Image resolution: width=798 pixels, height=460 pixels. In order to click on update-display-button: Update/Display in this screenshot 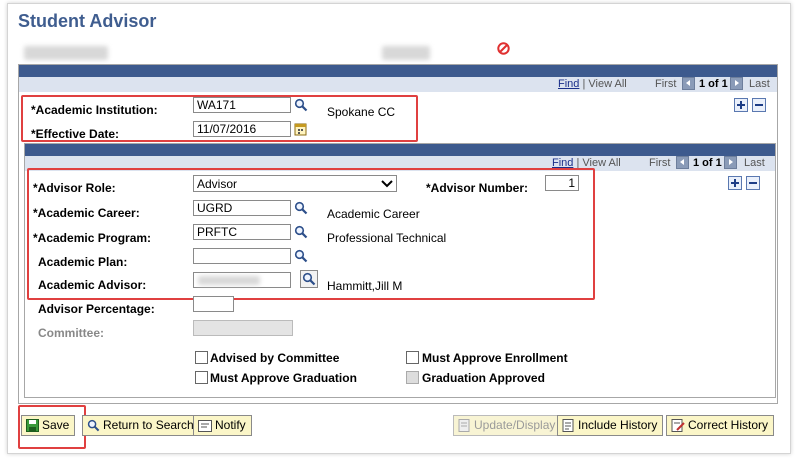, I will do `click(507, 425)`.